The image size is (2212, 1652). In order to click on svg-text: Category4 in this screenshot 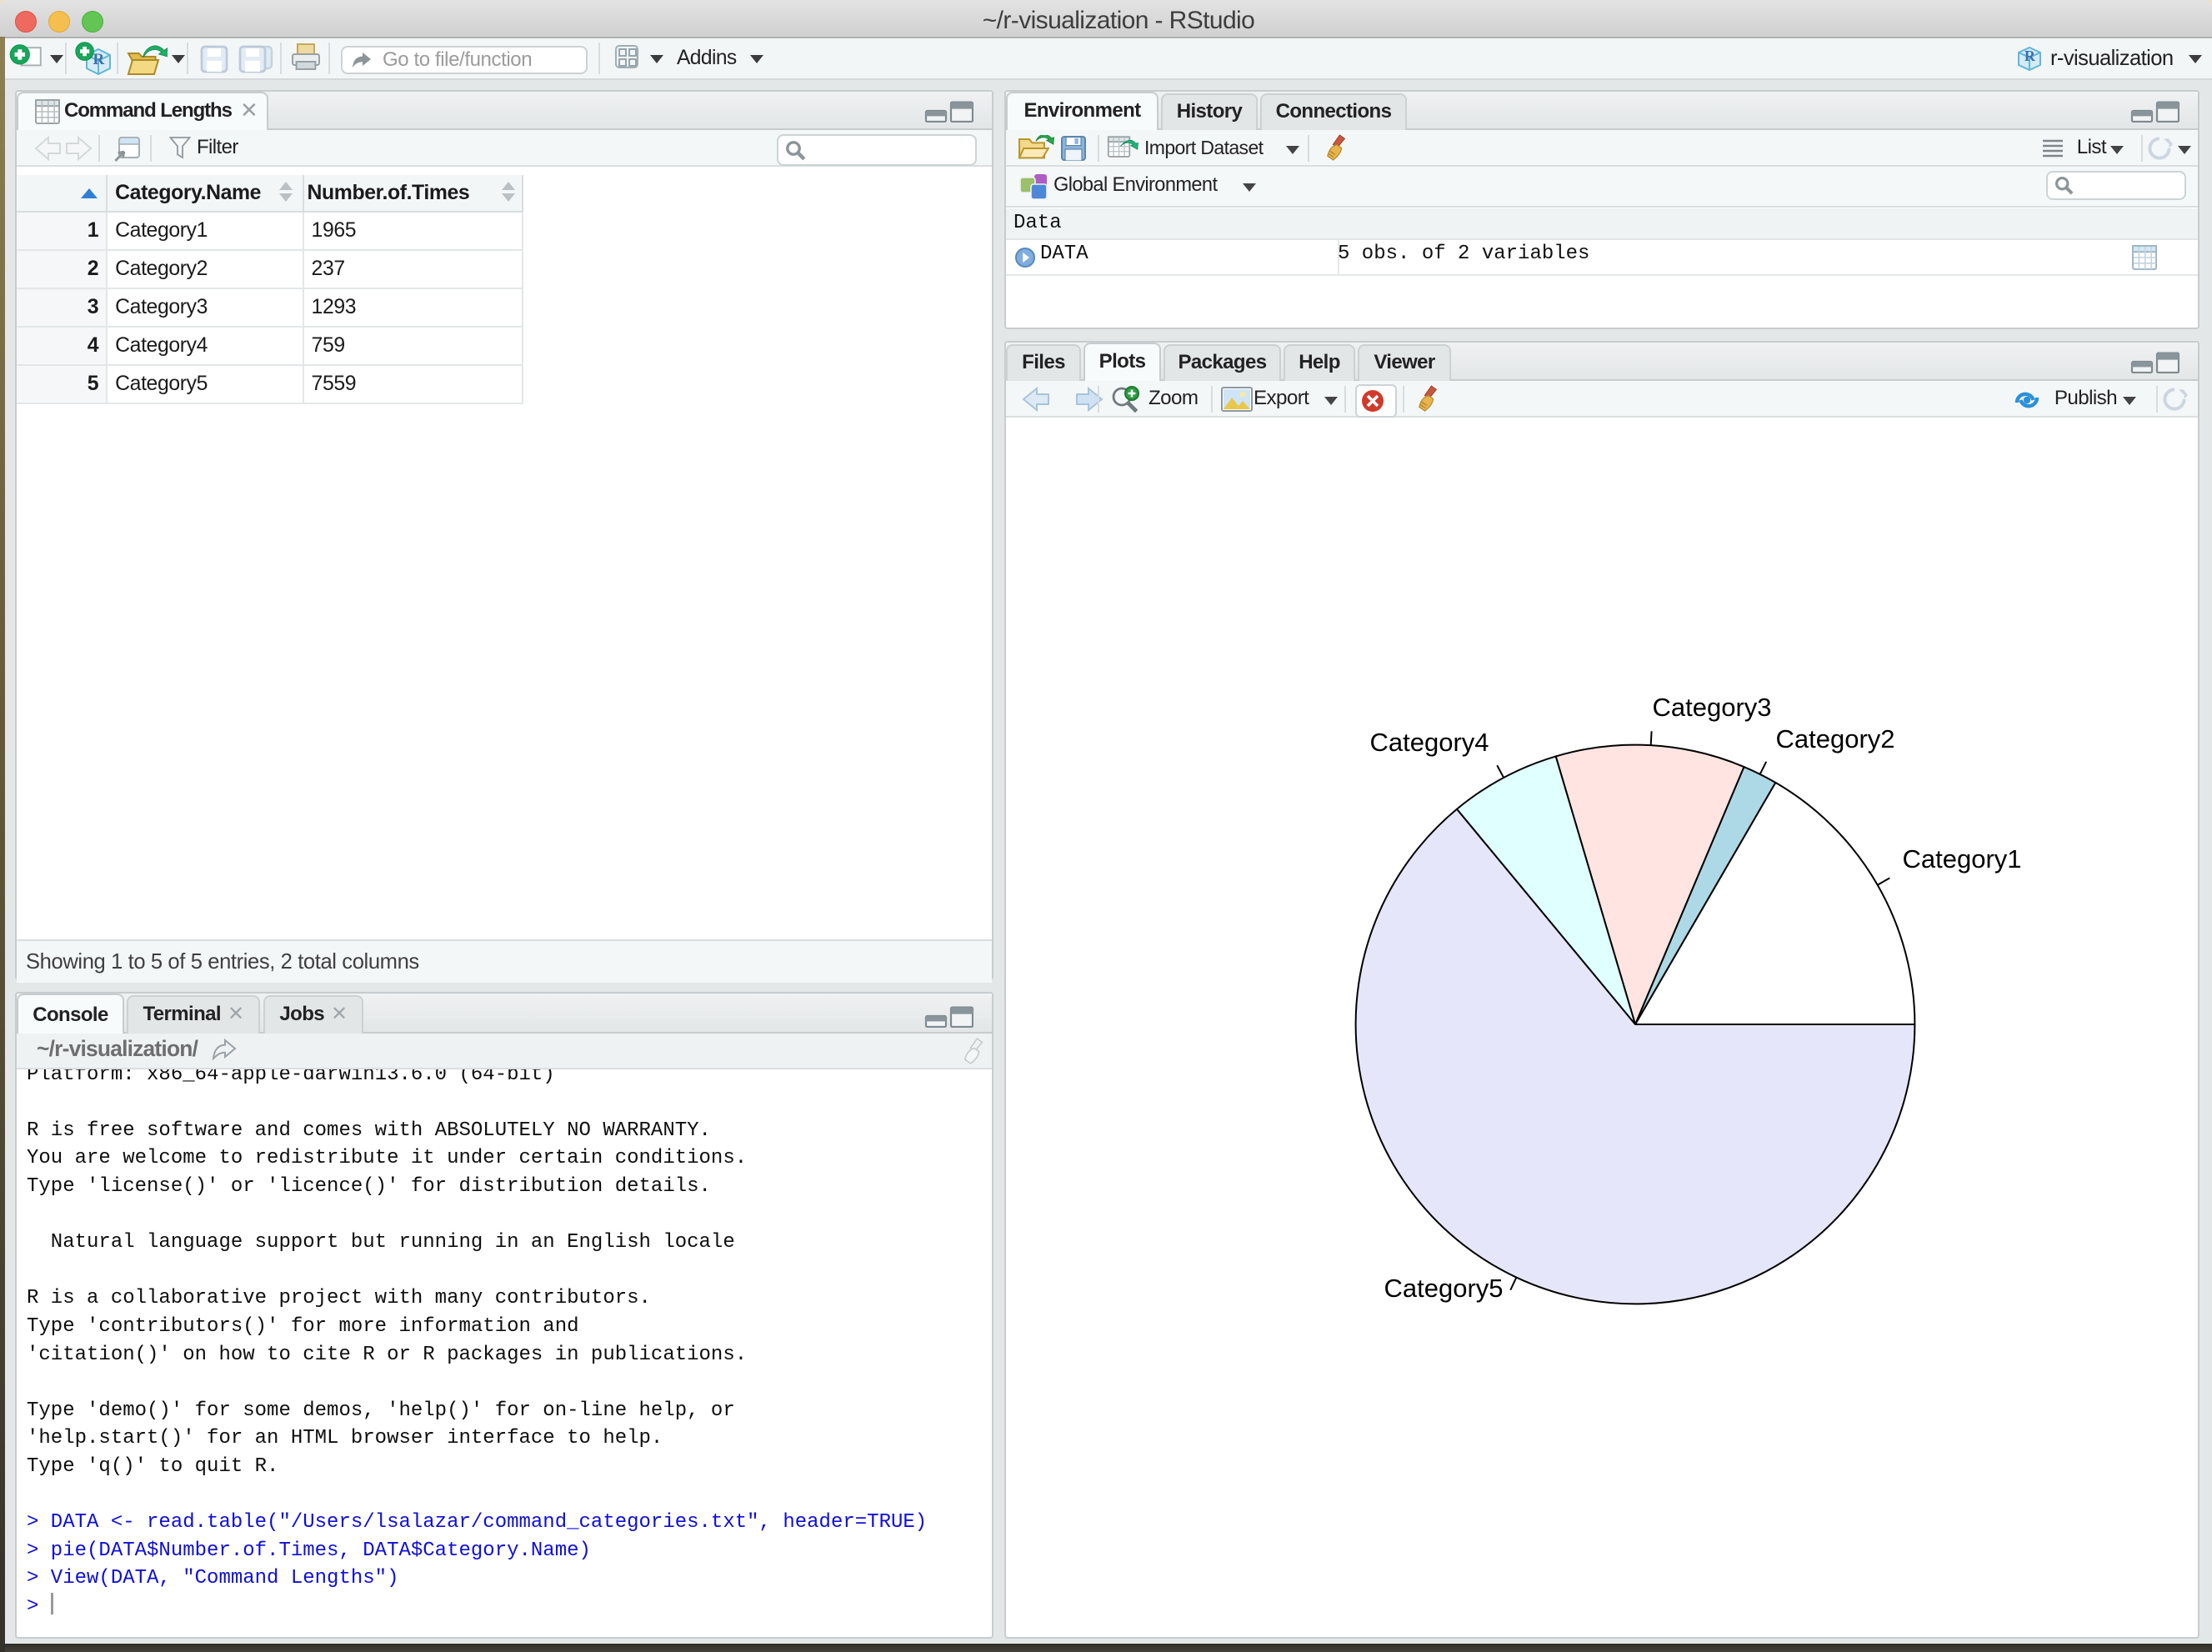, I will do `click(1429, 742)`.